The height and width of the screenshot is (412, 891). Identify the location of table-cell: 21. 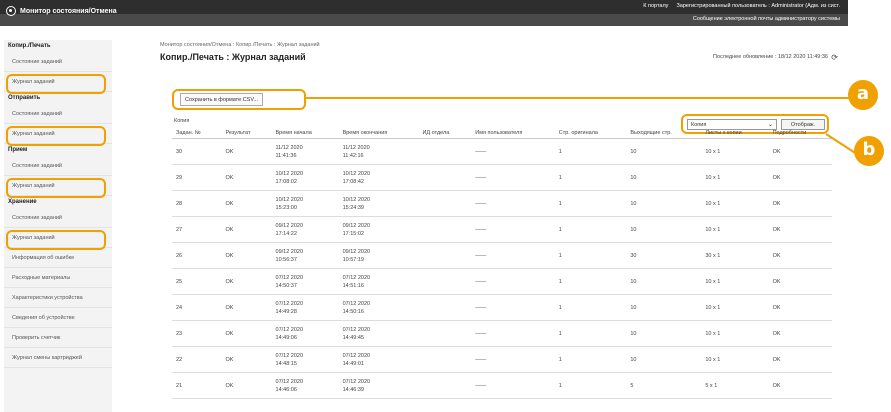
(197, 385).